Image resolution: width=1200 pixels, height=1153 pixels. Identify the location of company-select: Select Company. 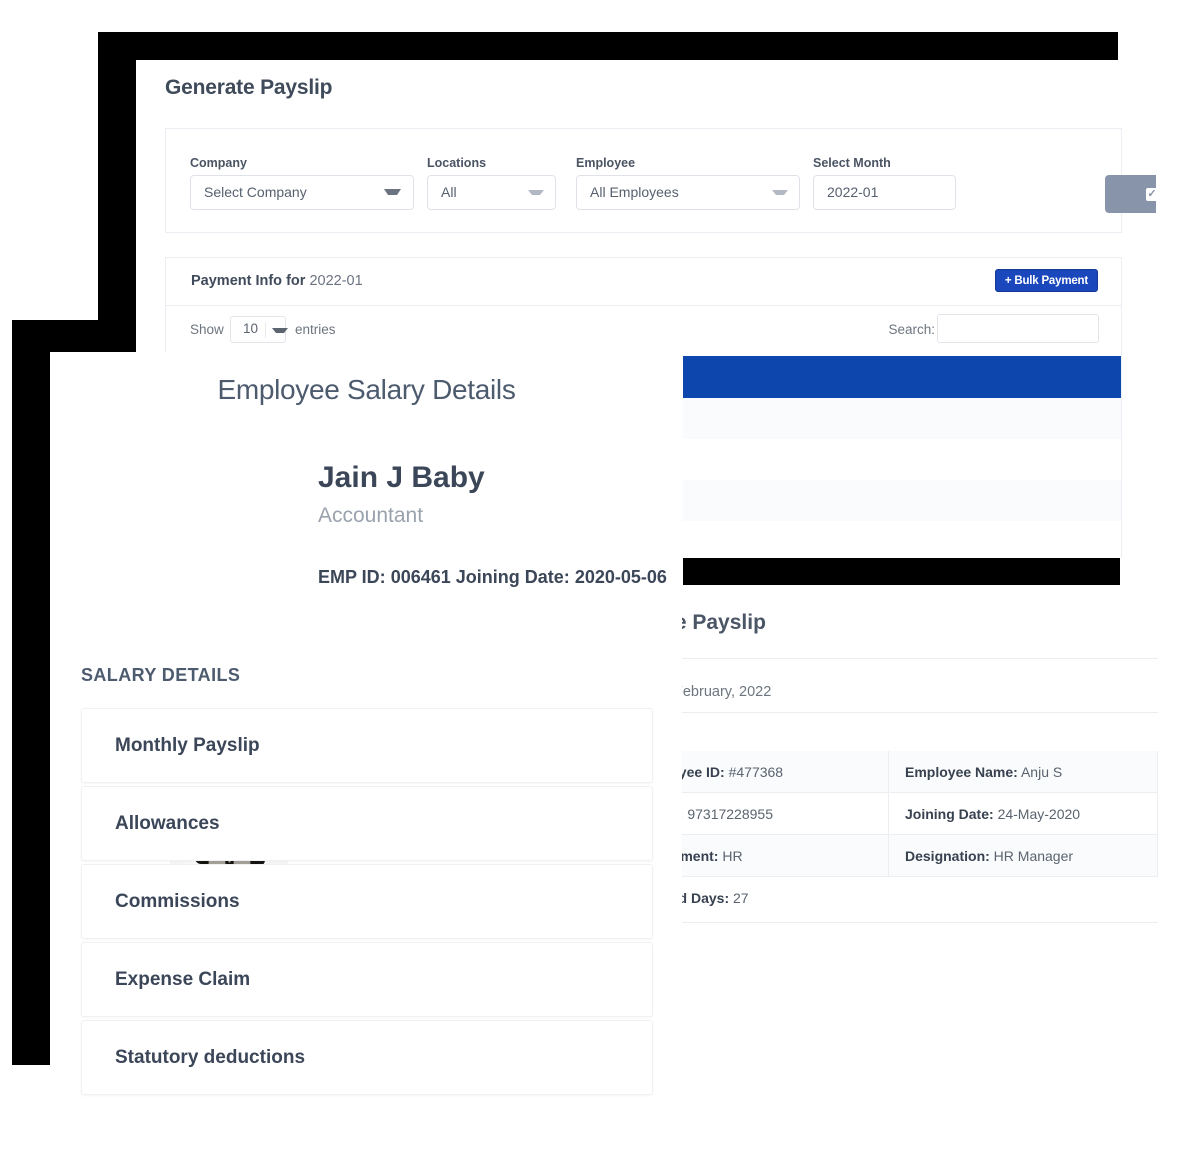
(302, 192).